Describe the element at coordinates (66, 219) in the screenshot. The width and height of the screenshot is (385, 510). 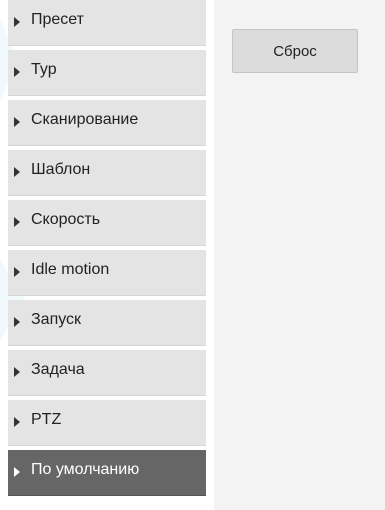
I see `sidebar-item-label: Скорость` at that location.